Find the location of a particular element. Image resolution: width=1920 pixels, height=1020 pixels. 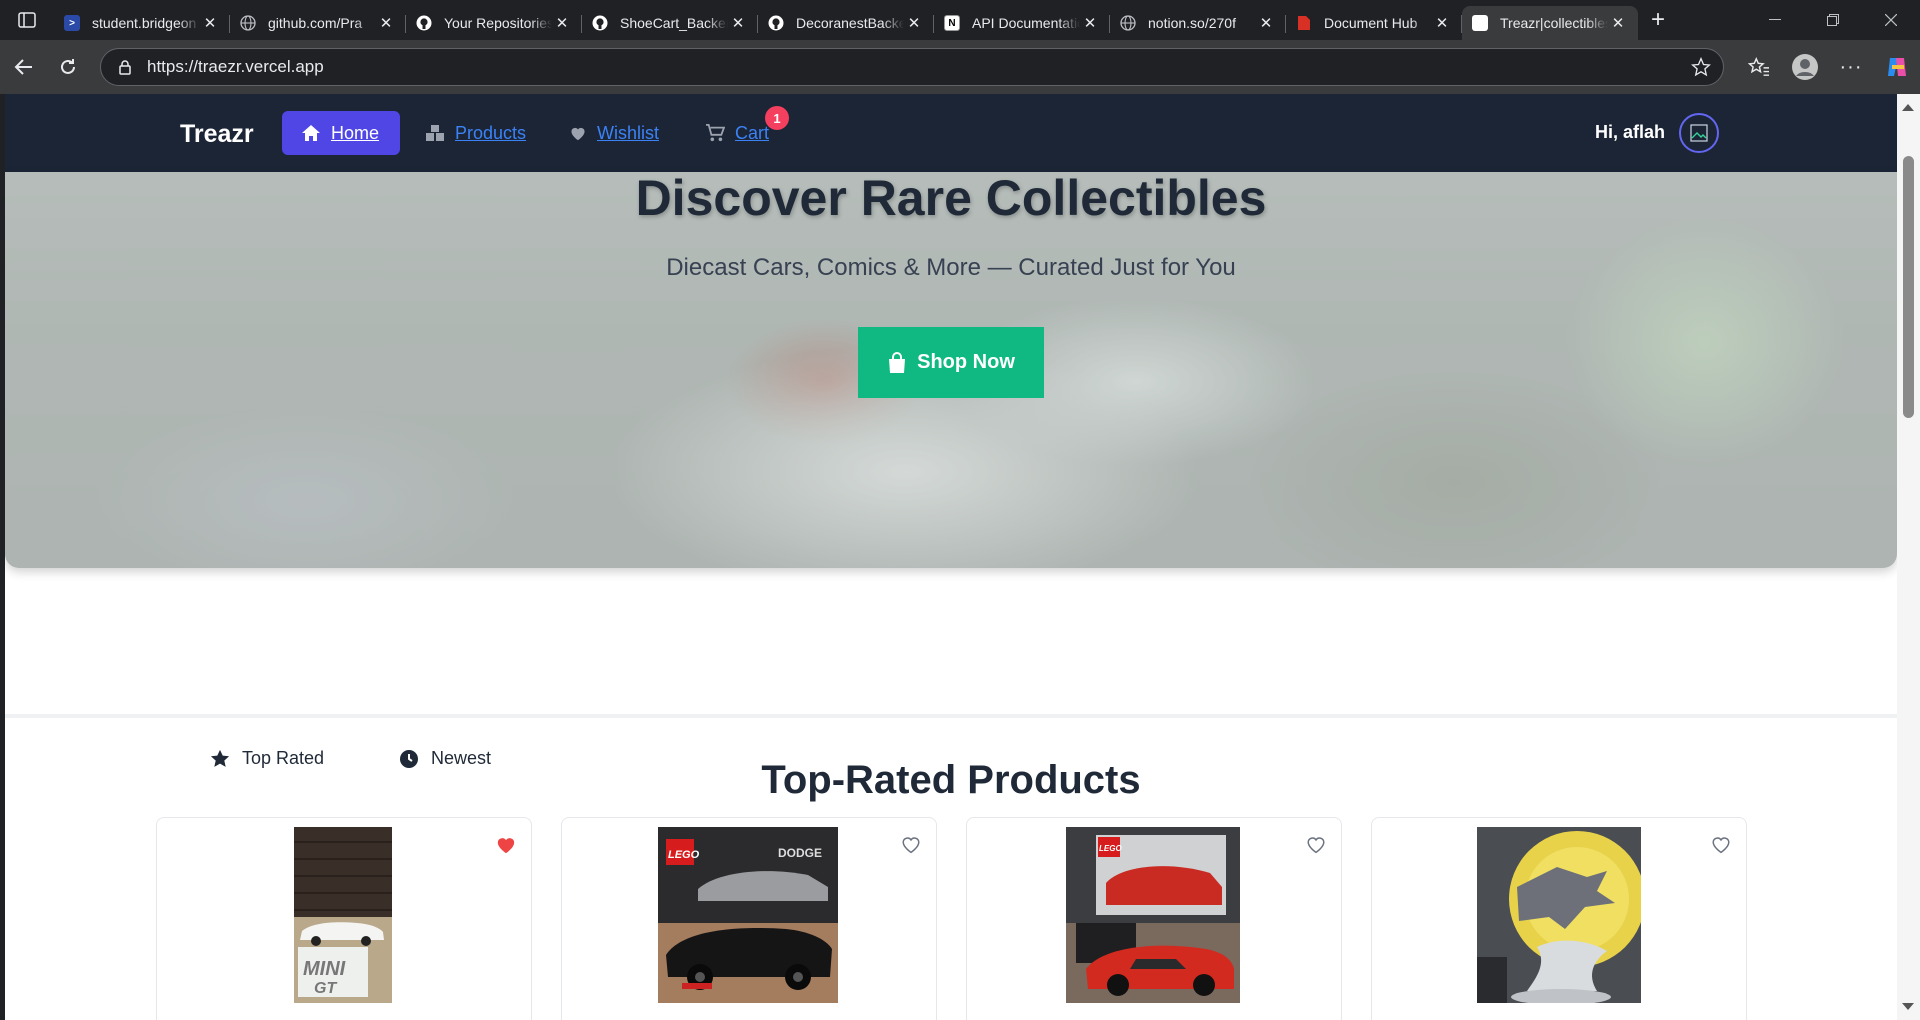

svg-text: GT is located at coordinates (325, 988).